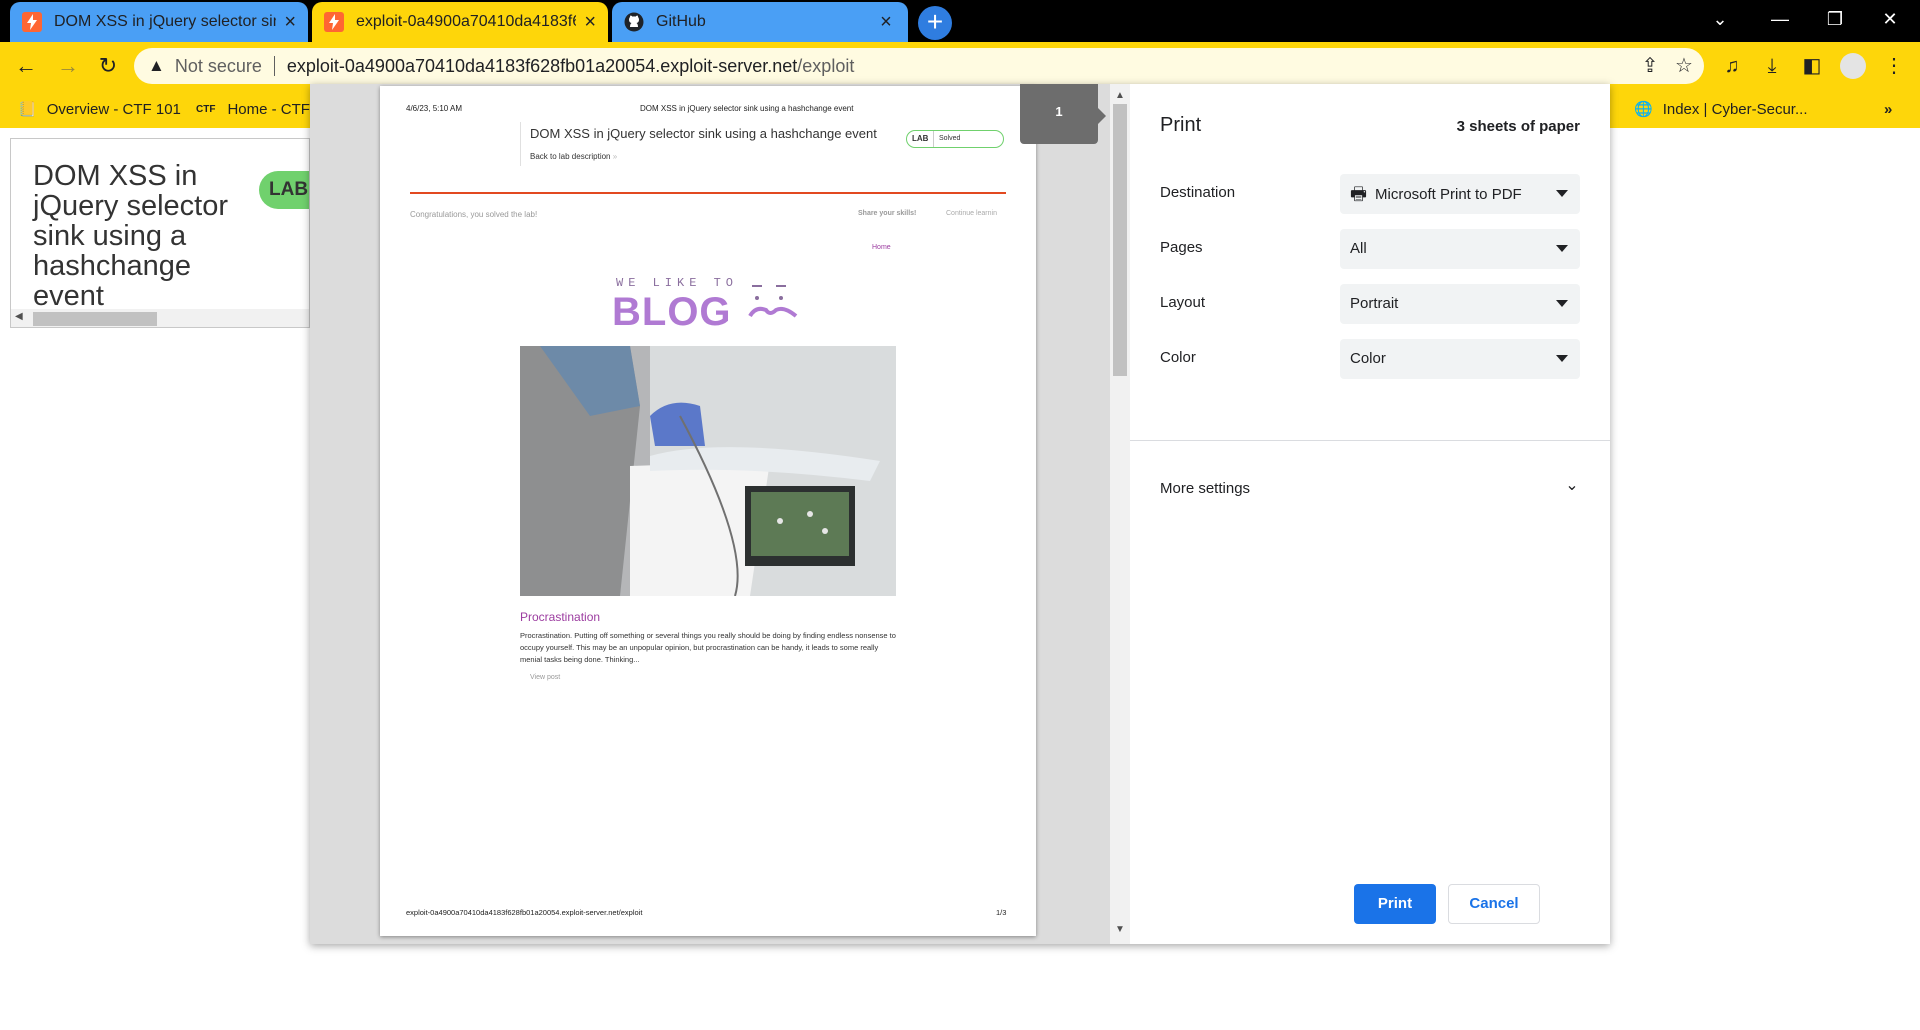 This screenshot has width=1920, height=1030. I want to click on pages-label: Pages, so click(1181, 247).